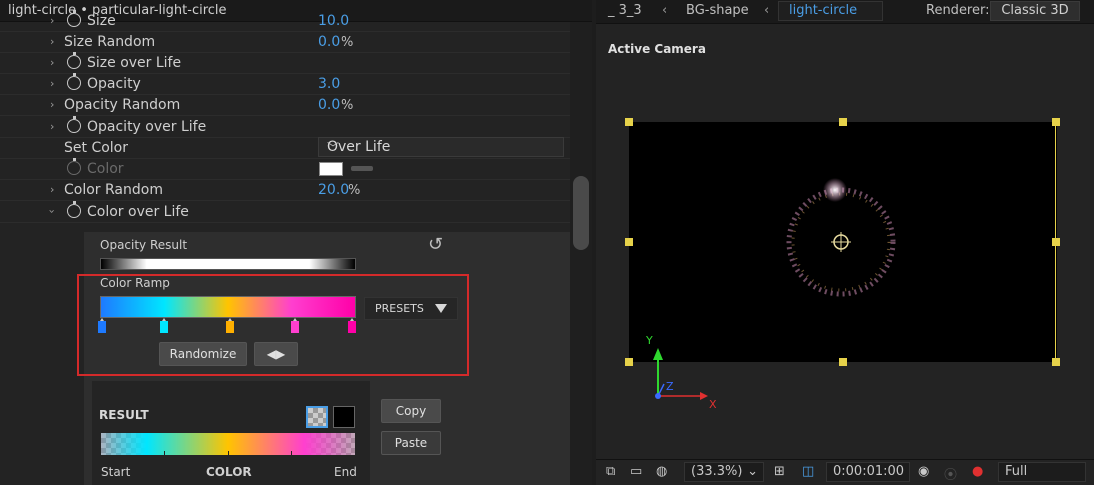 This screenshot has height=485, width=1094. I want to click on property-label: Size, so click(101, 21).